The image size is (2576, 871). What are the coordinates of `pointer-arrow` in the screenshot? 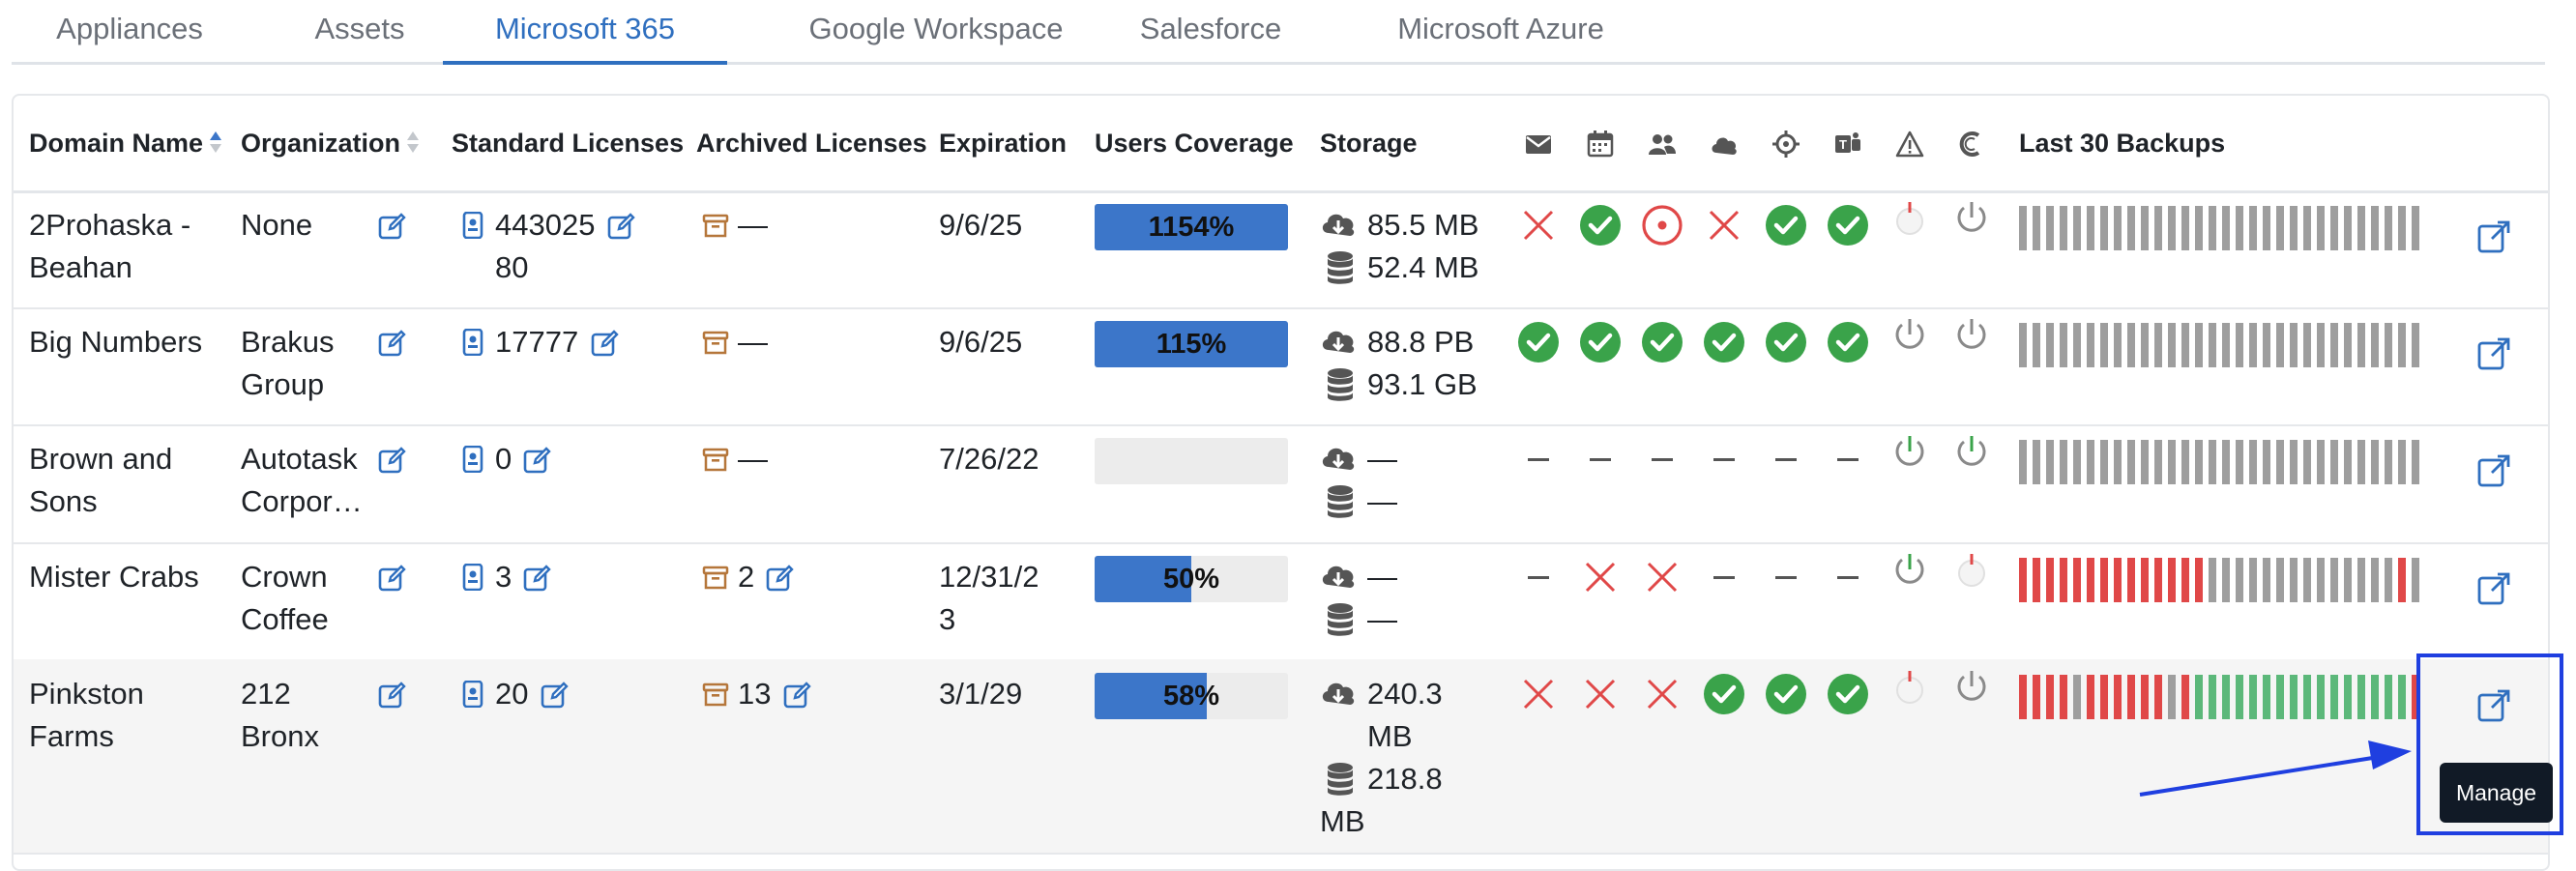 It's located at (2275, 768).